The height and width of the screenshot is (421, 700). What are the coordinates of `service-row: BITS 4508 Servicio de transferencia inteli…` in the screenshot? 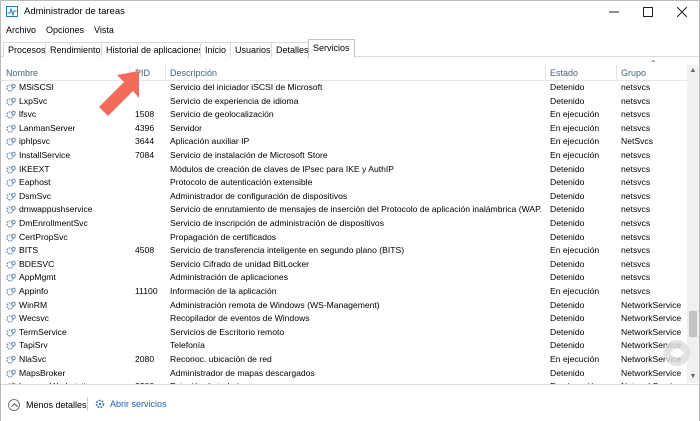 It's located at (344, 251).